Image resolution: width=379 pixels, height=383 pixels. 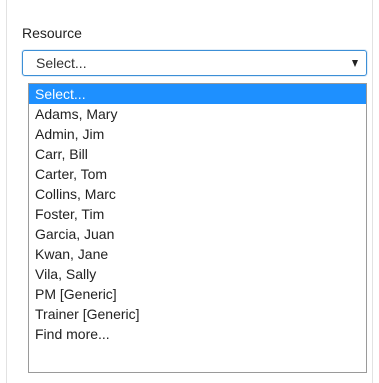 I want to click on dropdown-option-trainer-generic: Trainer [Generic], so click(x=197, y=314).